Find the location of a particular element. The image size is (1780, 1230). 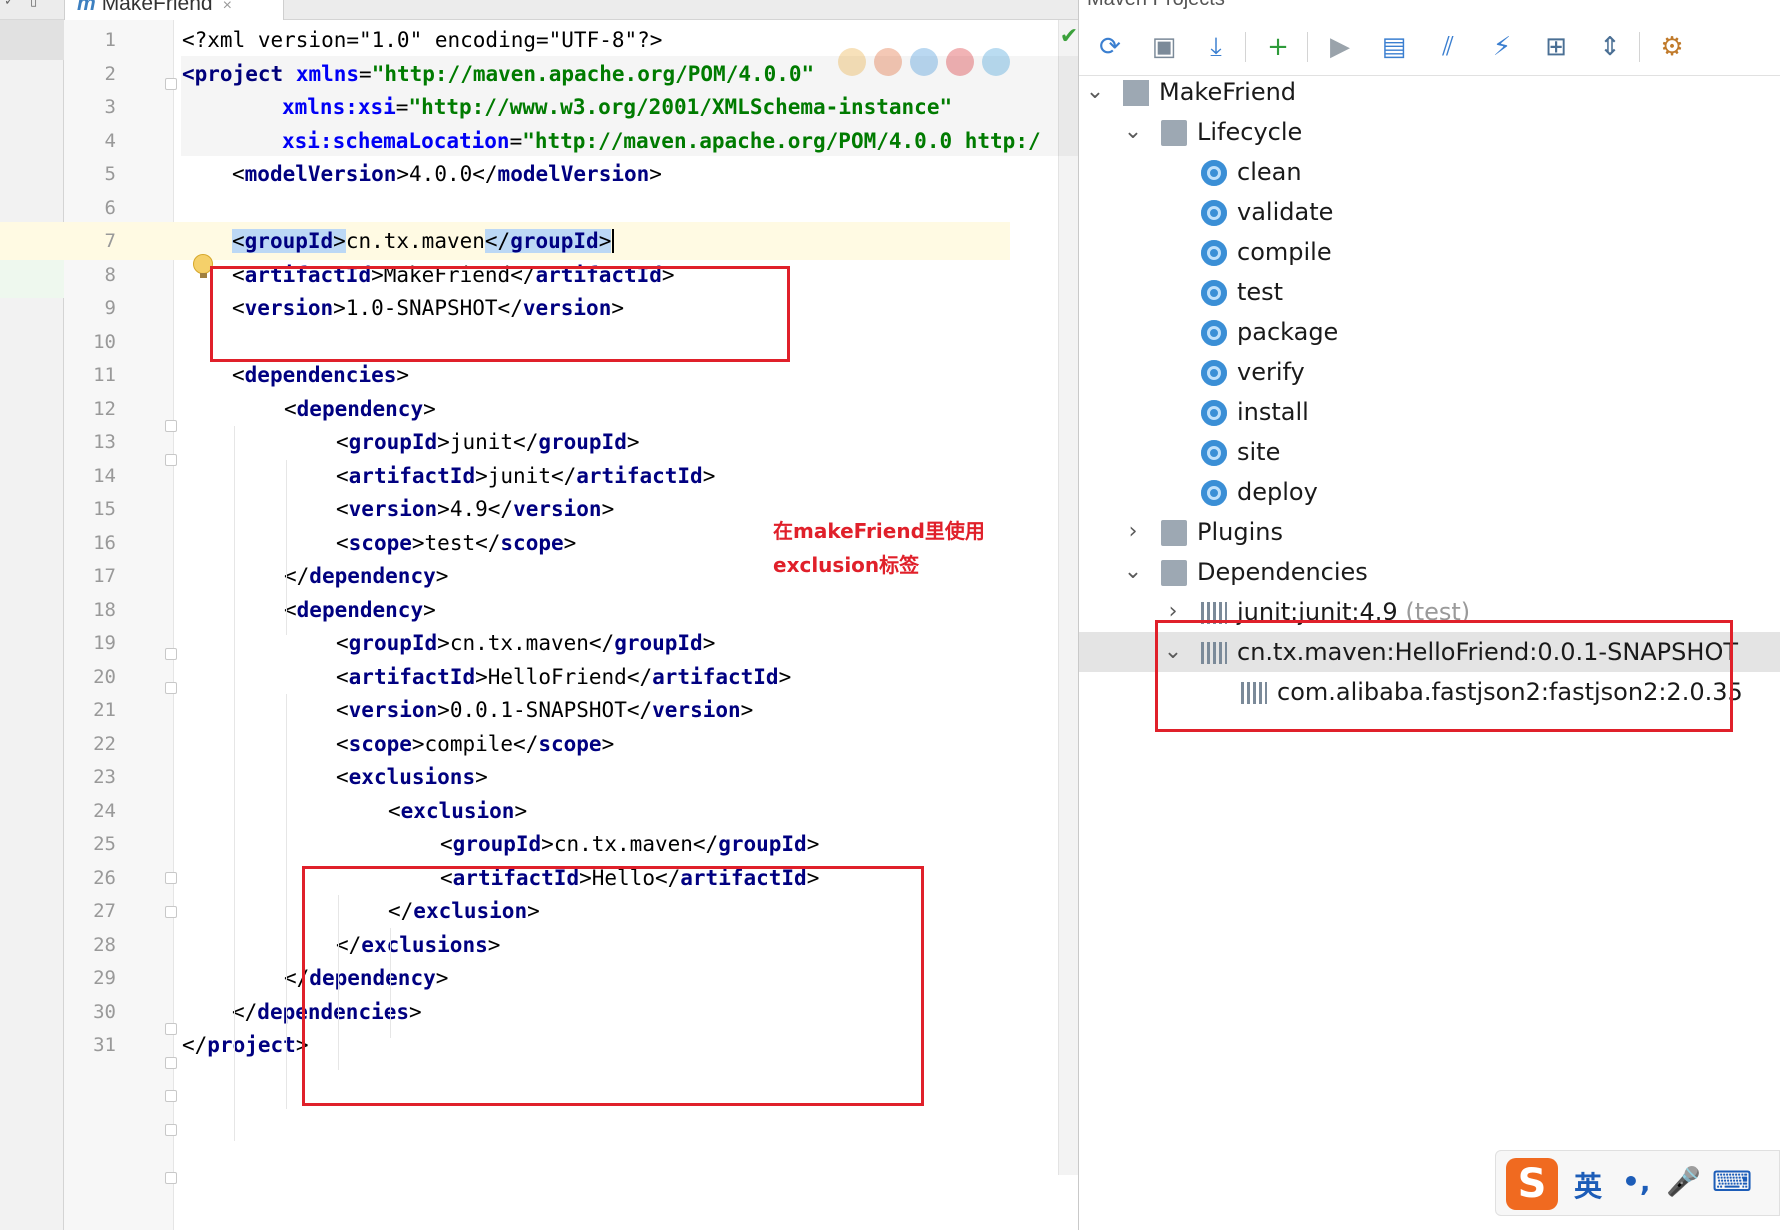

code-text: <?xml version="1.0" encoding="UTF-8"?> is located at coordinates (422, 40).